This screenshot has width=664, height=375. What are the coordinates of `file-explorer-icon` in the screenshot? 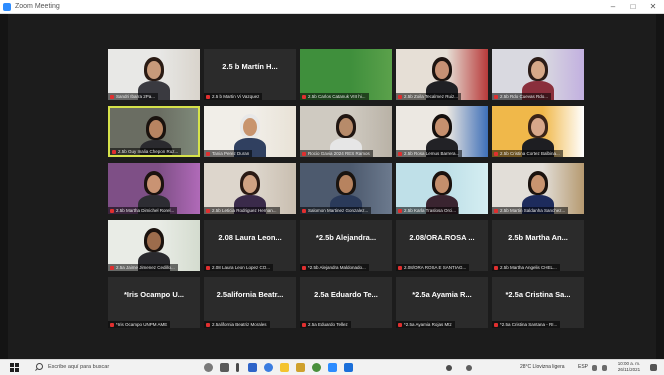 It's located at (284, 367).